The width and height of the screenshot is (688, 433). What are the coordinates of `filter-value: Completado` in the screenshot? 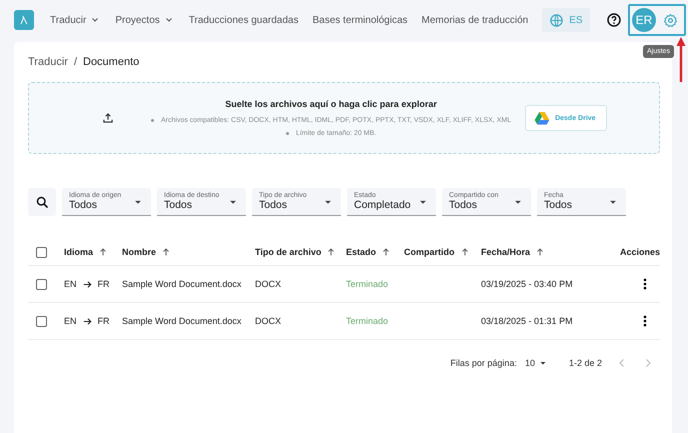 It's located at (382, 205).